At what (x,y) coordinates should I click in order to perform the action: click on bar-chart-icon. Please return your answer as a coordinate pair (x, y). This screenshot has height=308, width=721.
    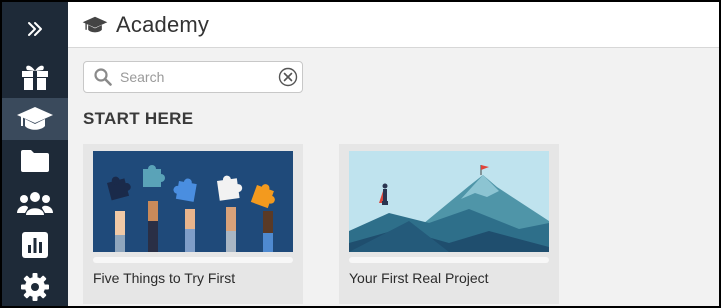
    Looking at the image, I should click on (35, 245).